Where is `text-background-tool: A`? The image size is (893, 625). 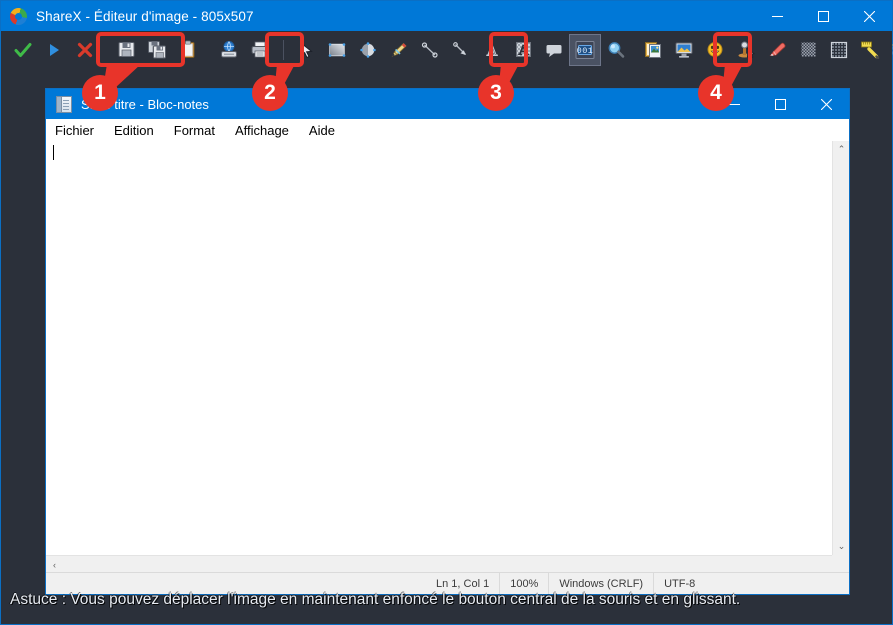 text-background-tool: A is located at coordinates (523, 50).